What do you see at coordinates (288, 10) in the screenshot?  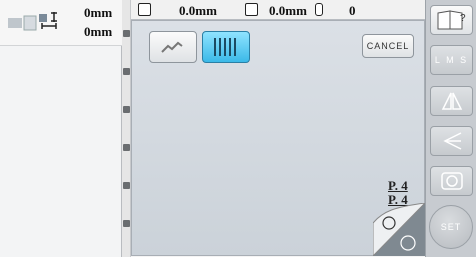 I see `width-readout: 0.0mm` at bounding box center [288, 10].